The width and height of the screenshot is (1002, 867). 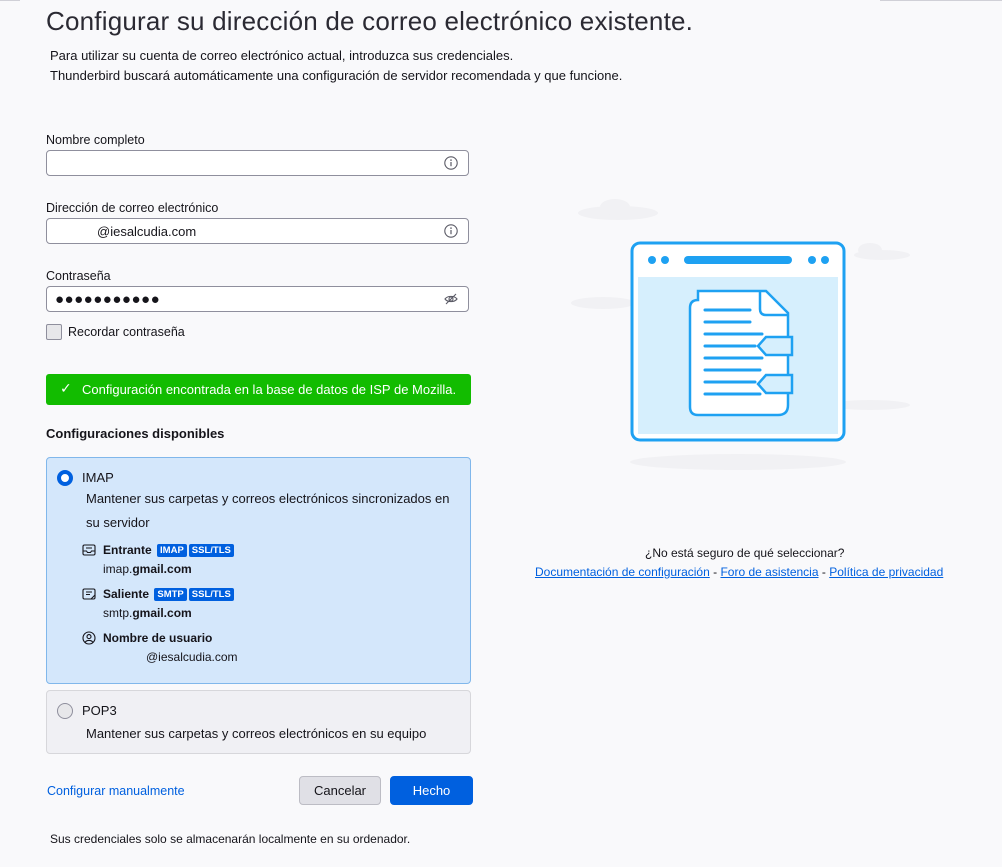 I want to click on incoming-host-prefix: imap., so click(x=118, y=569).